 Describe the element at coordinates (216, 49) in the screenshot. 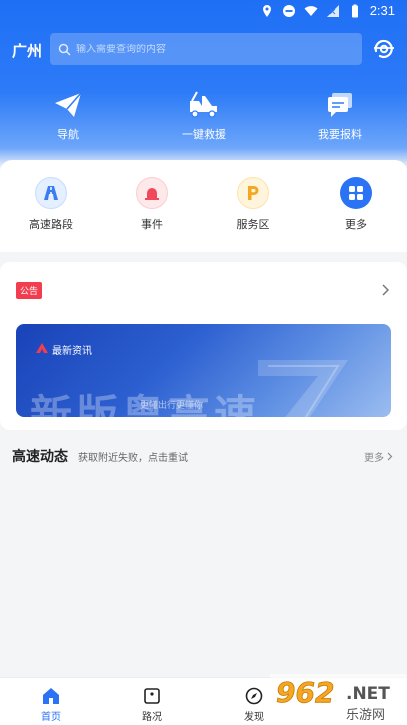

I see `search-input` at that location.